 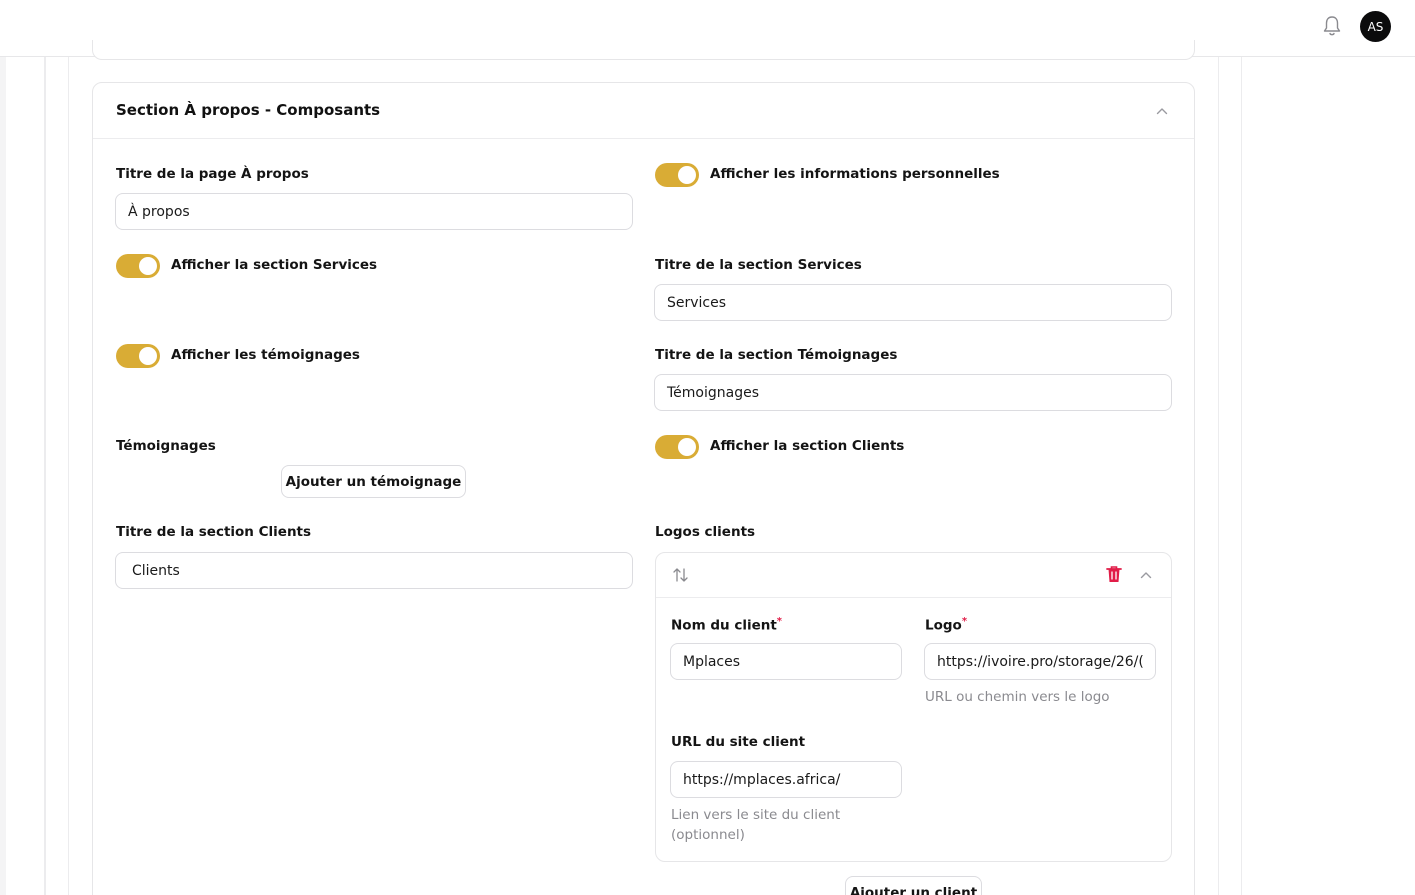 I want to click on add-client-button: Ajouter un client, so click(x=913, y=885).